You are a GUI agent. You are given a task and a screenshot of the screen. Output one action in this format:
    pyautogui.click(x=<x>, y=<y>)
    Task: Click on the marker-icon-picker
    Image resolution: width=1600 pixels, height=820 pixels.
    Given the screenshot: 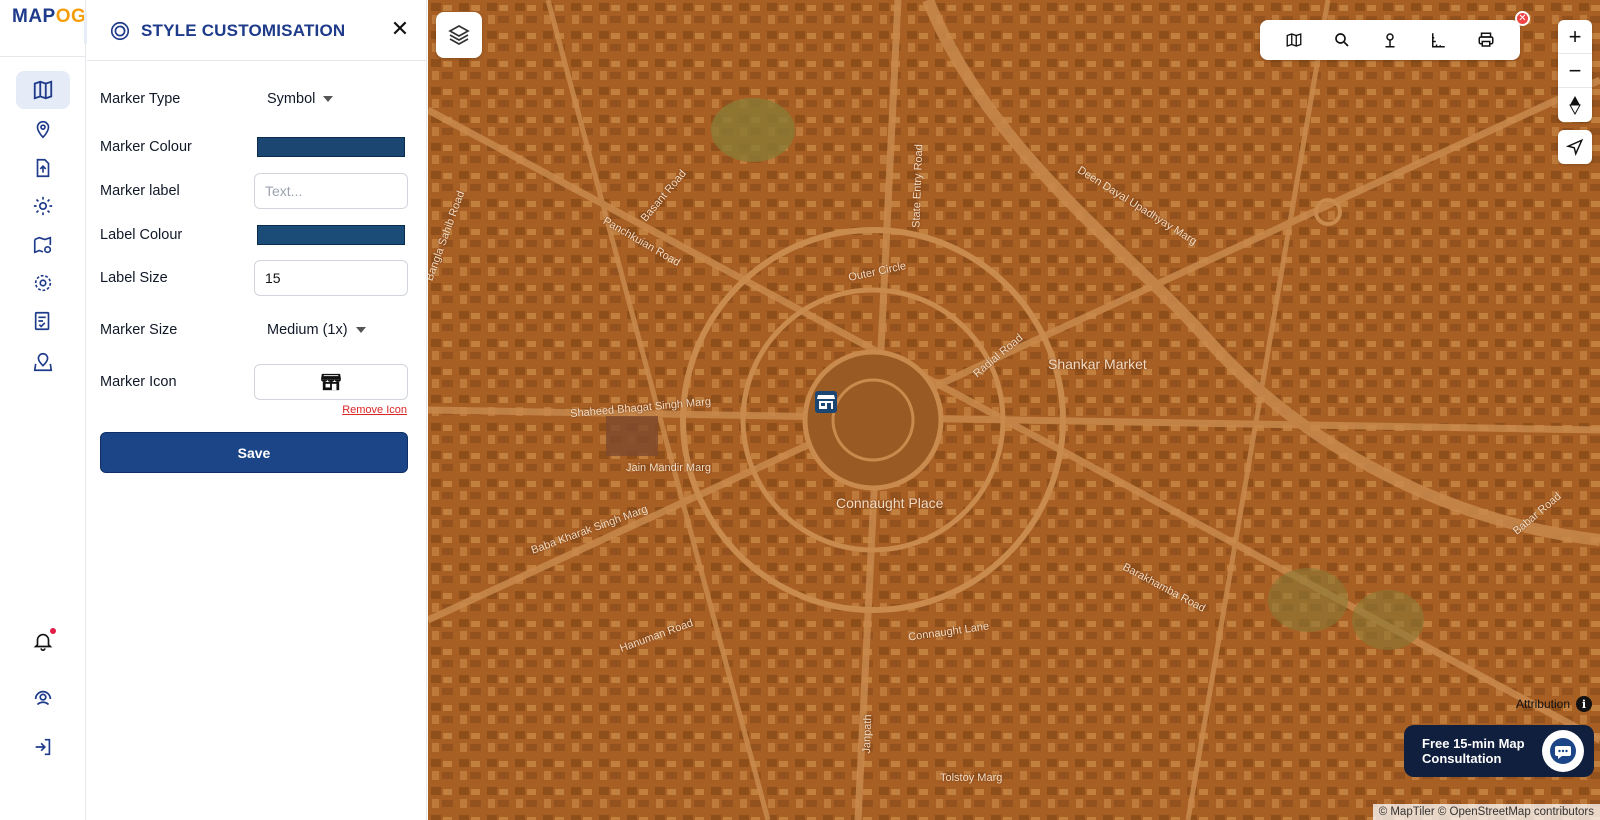 What is the action you would take?
    pyautogui.click(x=331, y=382)
    